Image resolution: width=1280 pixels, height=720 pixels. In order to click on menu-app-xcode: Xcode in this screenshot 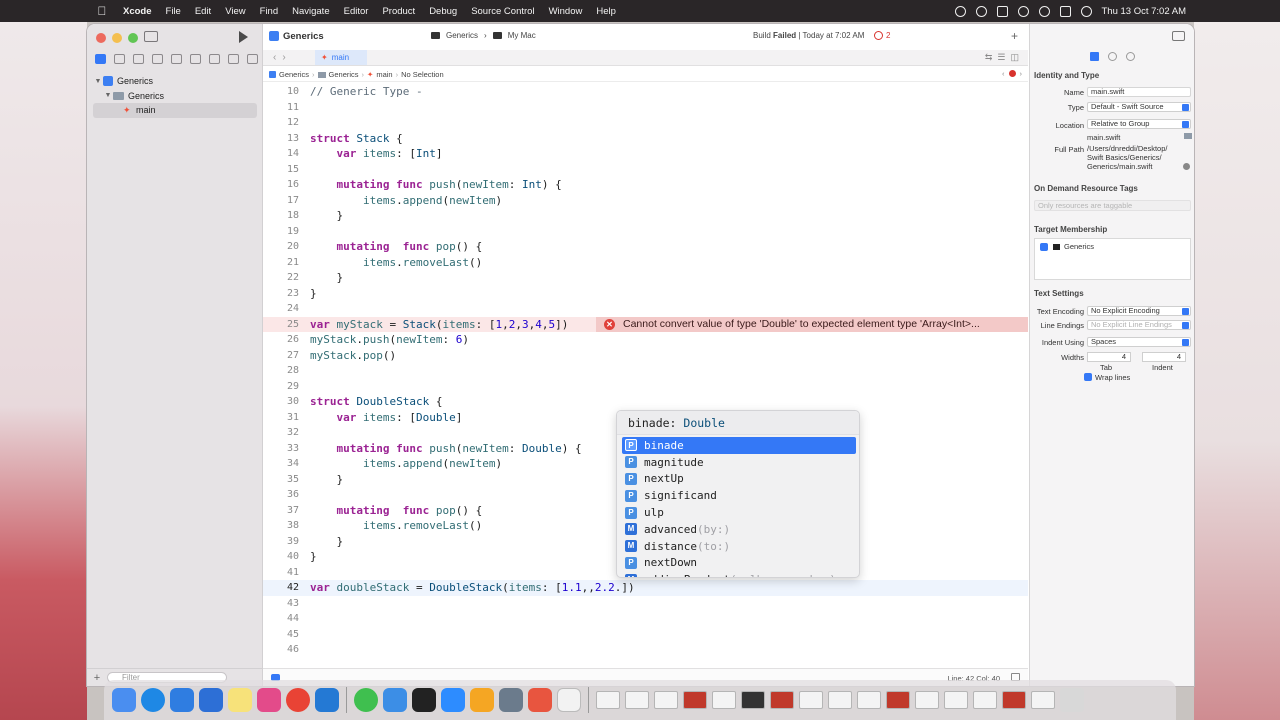, I will do `click(137, 11)`.